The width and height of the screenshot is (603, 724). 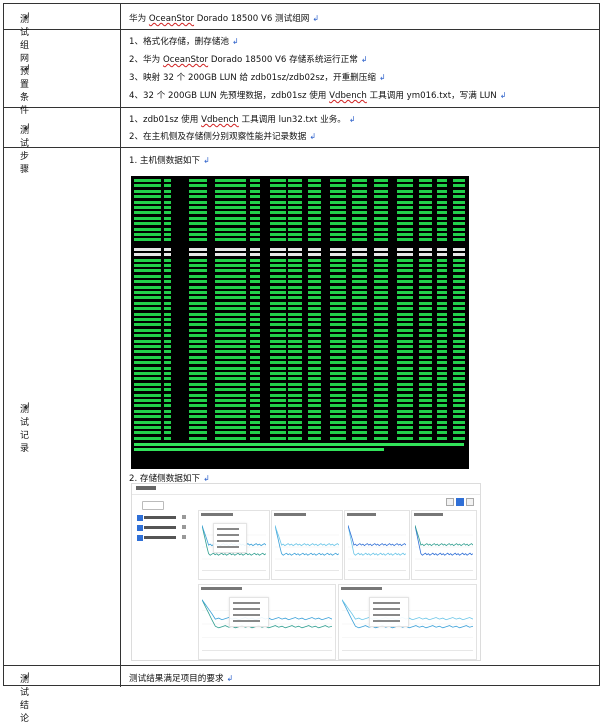 I want to click on record-item-host: 1. 主机侧数据如下 ↲, so click(x=169, y=161).